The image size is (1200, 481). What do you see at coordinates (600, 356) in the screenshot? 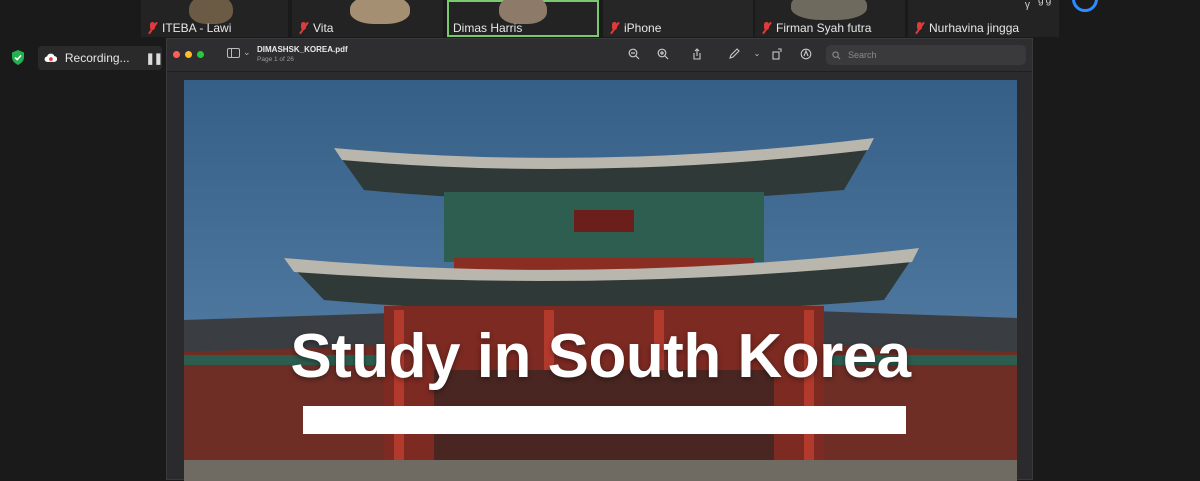
I see `page-headline: Study in South Korea` at bounding box center [600, 356].